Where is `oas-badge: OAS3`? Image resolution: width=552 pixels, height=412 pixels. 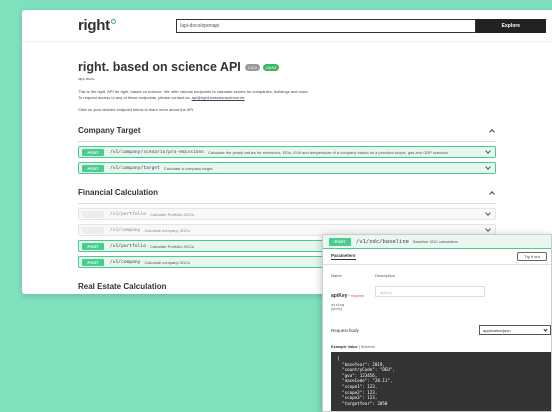 oas-badge: OAS3 is located at coordinates (271, 67).